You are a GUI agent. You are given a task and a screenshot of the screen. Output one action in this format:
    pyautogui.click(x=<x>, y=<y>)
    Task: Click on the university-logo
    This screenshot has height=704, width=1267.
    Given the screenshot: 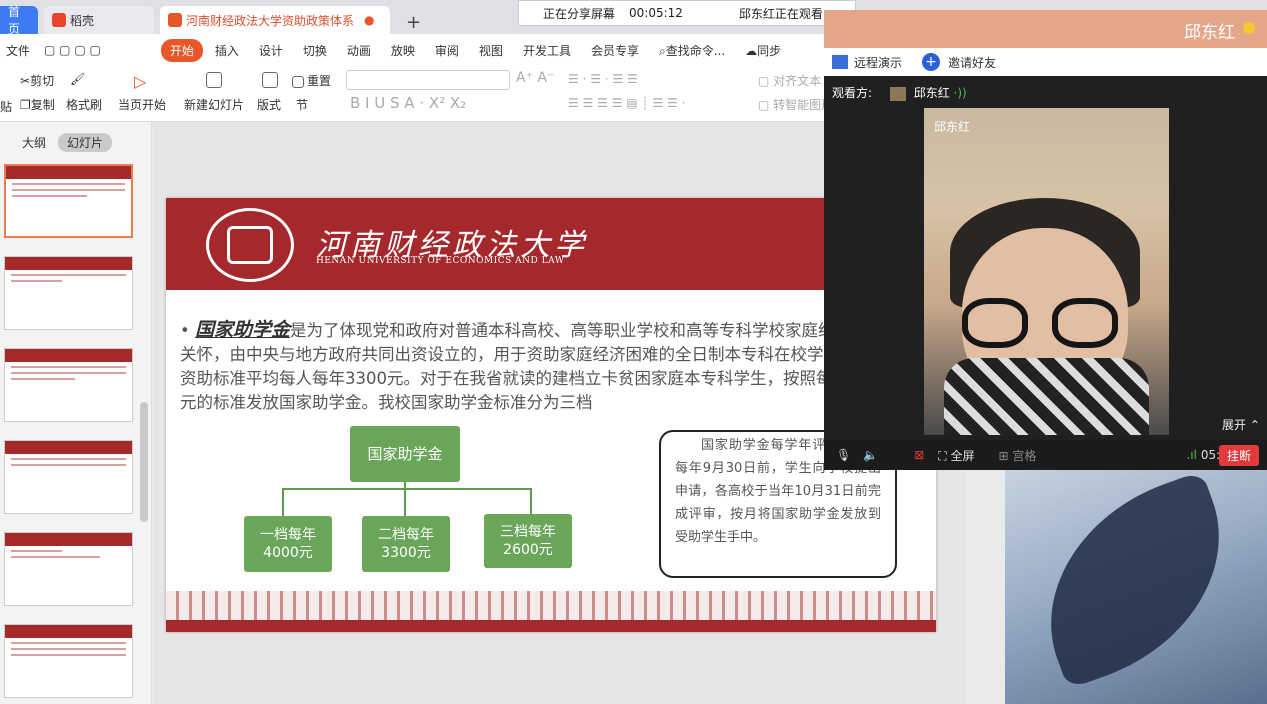 What is the action you would take?
    pyautogui.click(x=250, y=245)
    